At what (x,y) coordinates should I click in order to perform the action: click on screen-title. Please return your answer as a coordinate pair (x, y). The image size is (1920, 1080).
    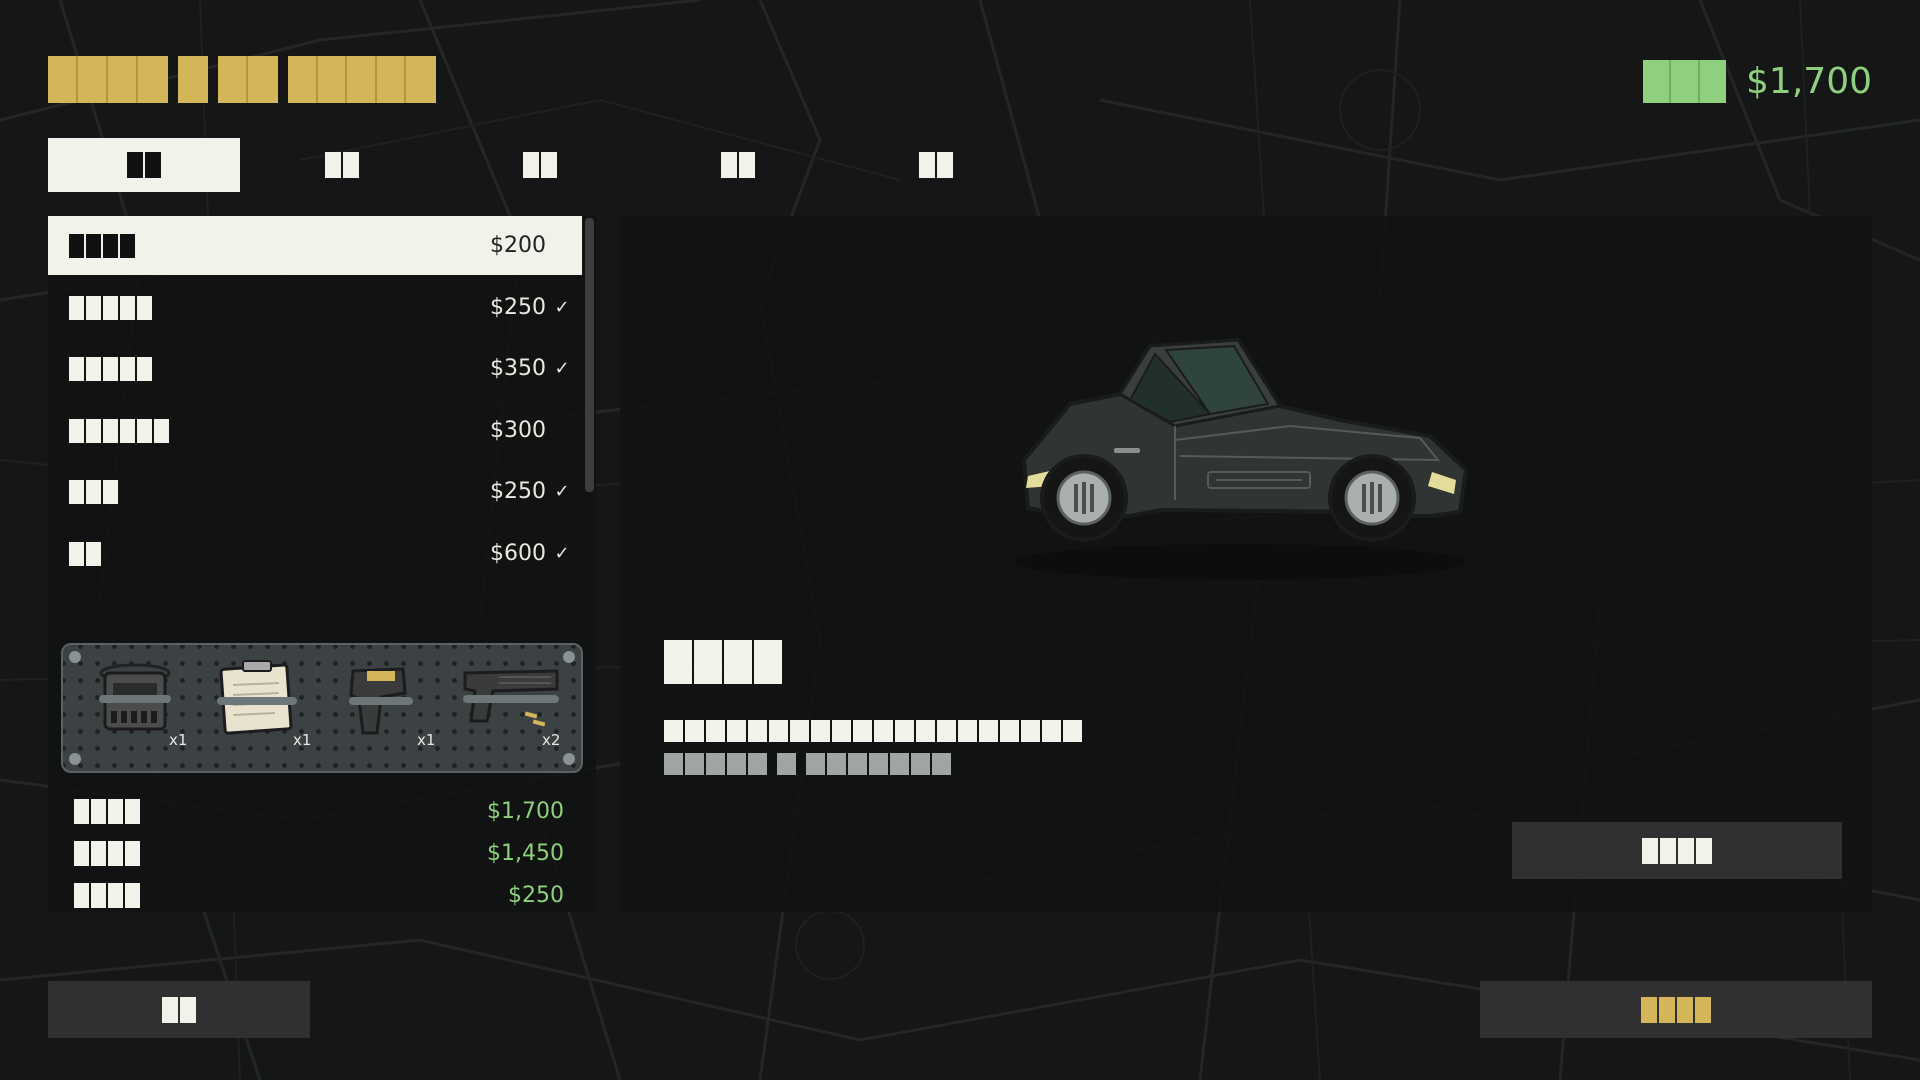
    Looking at the image, I should click on (242, 79).